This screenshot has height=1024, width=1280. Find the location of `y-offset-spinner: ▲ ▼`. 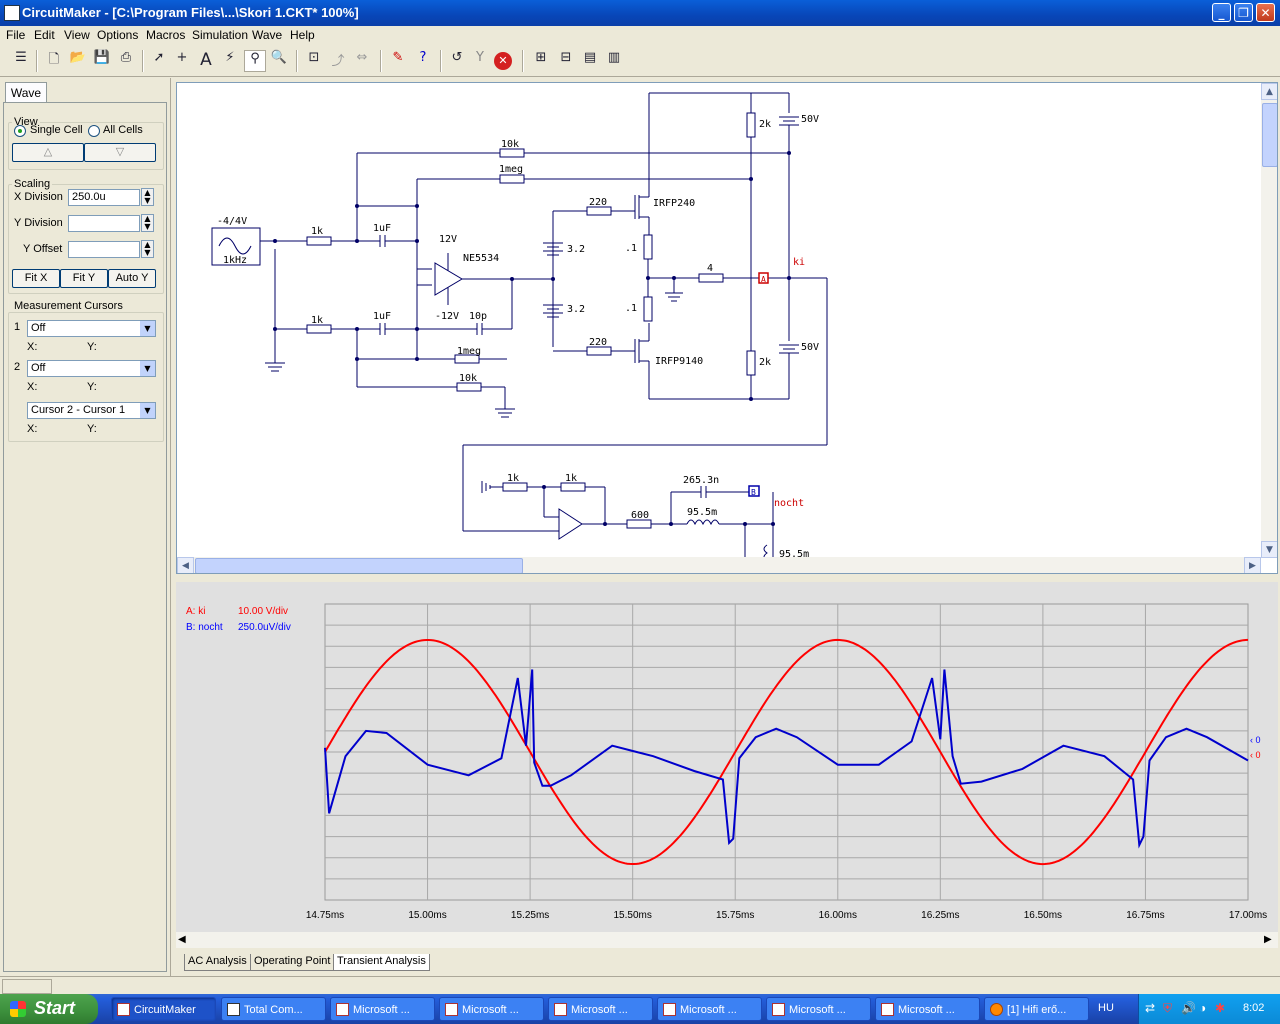

y-offset-spinner: ▲ ▼ is located at coordinates (147, 249).